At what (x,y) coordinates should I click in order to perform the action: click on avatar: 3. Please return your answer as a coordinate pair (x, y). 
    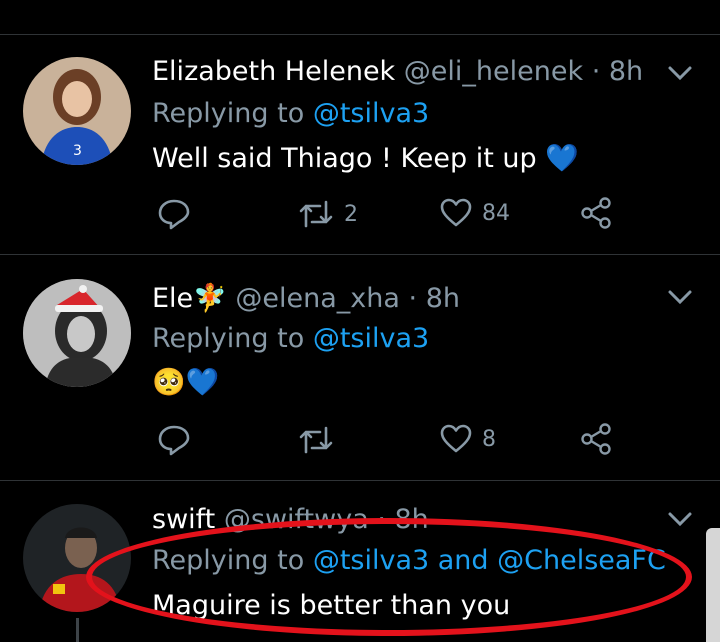
    Looking at the image, I should click on (77, 111).